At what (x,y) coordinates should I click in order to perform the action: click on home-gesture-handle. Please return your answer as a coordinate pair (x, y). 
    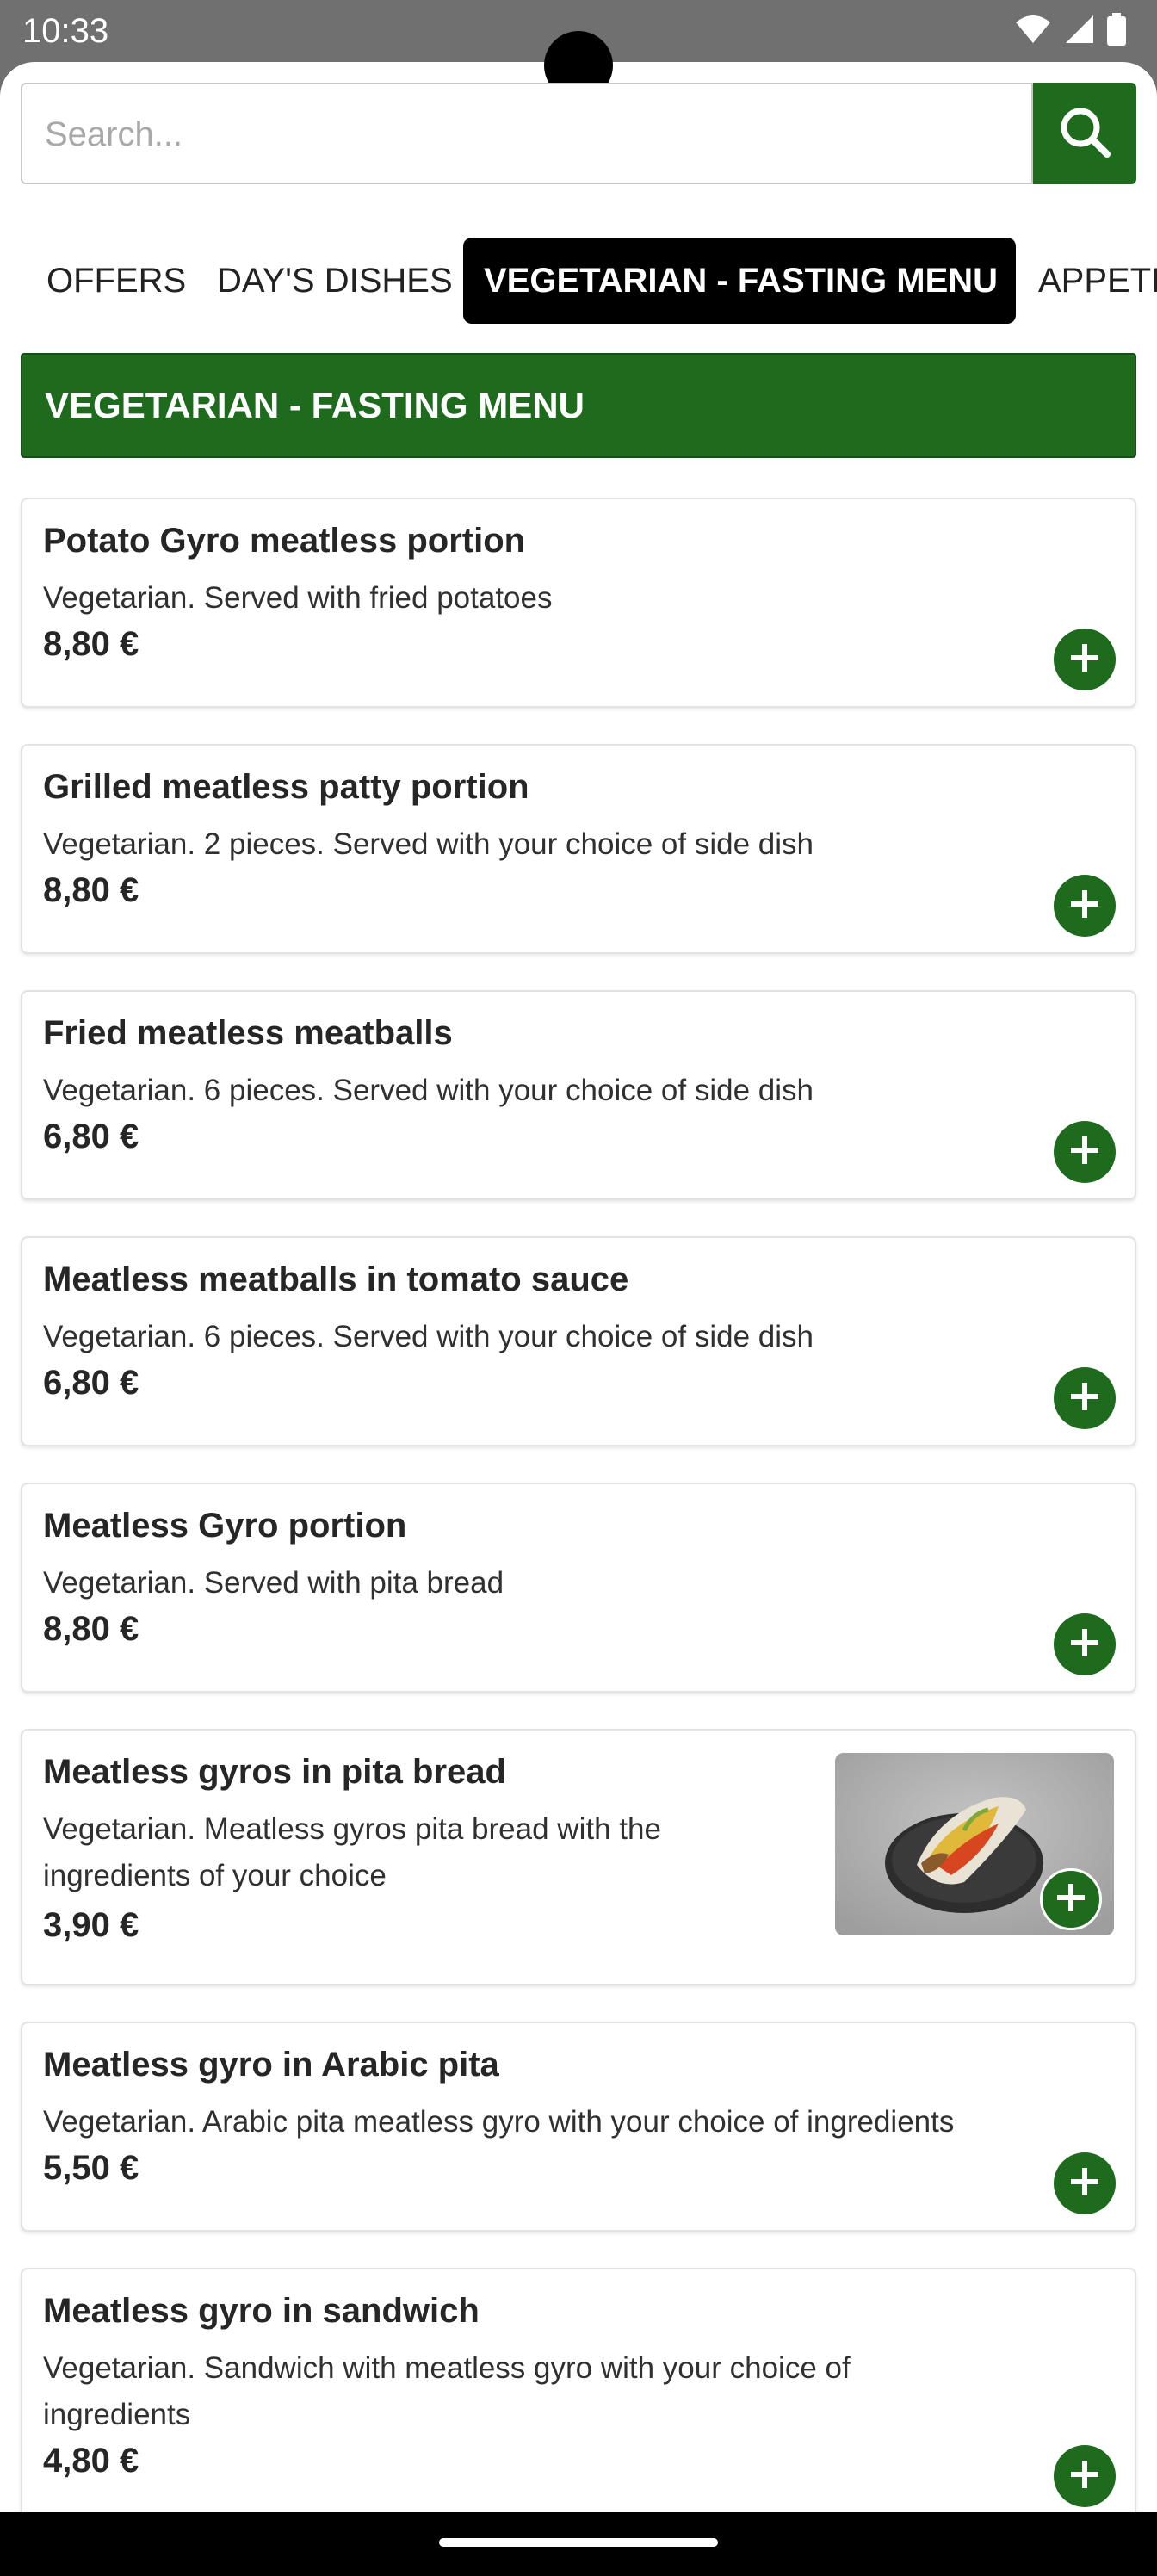
    Looking at the image, I should click on (579, 2543).